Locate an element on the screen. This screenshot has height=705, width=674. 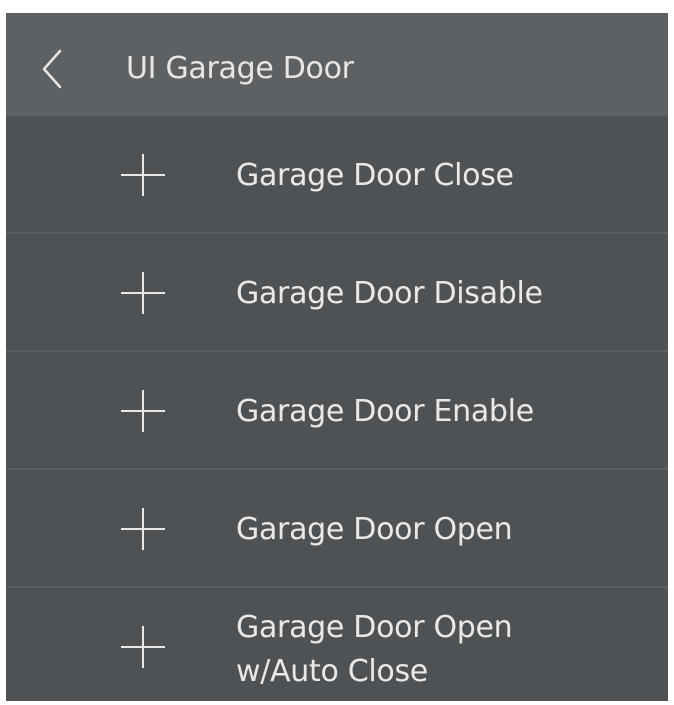
list-item-label-line: Garage Door Open is located at coordinates (374, 627).